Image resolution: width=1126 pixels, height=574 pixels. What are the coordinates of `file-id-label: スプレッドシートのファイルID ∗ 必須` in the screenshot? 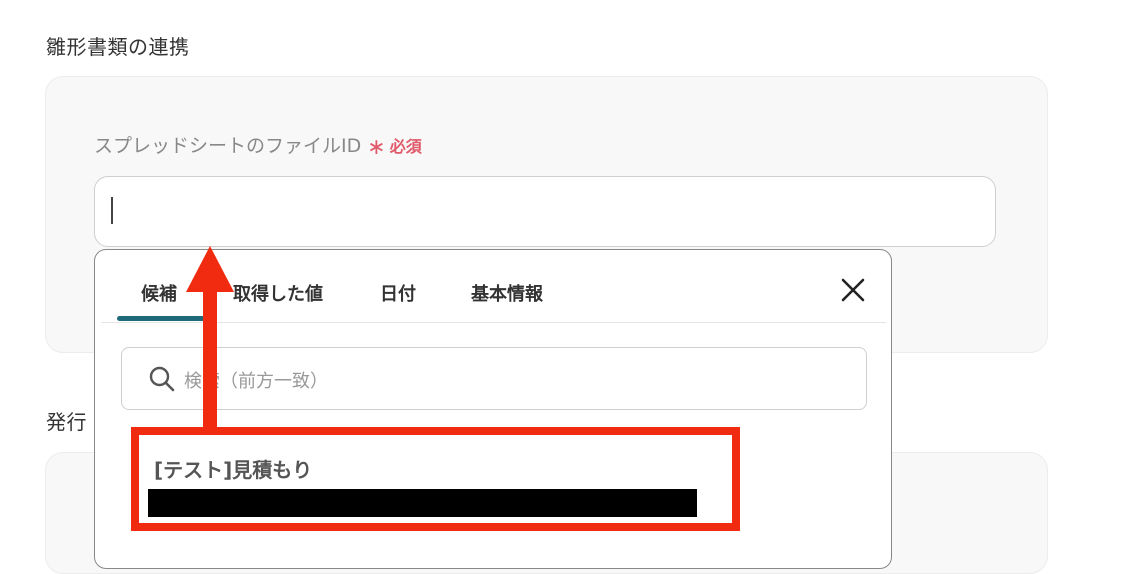 It's located at (258, 145).